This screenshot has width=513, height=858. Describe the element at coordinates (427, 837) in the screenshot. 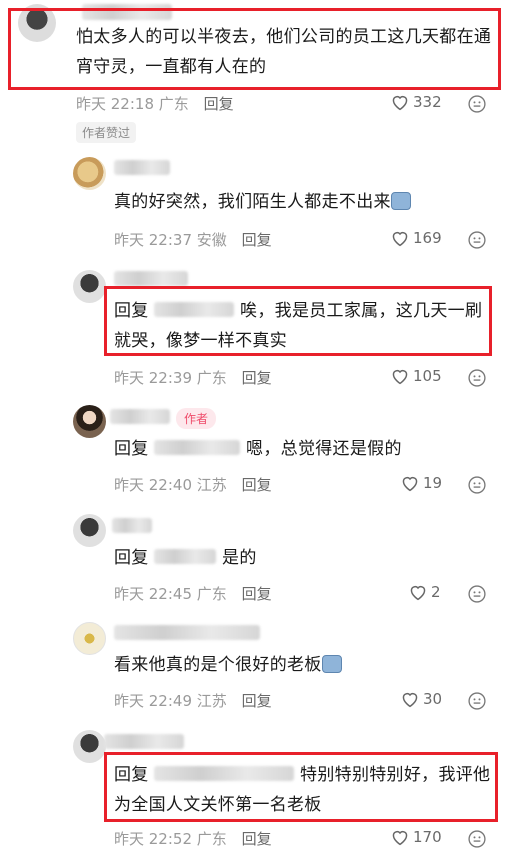

I see `like-count: 170` at that location.